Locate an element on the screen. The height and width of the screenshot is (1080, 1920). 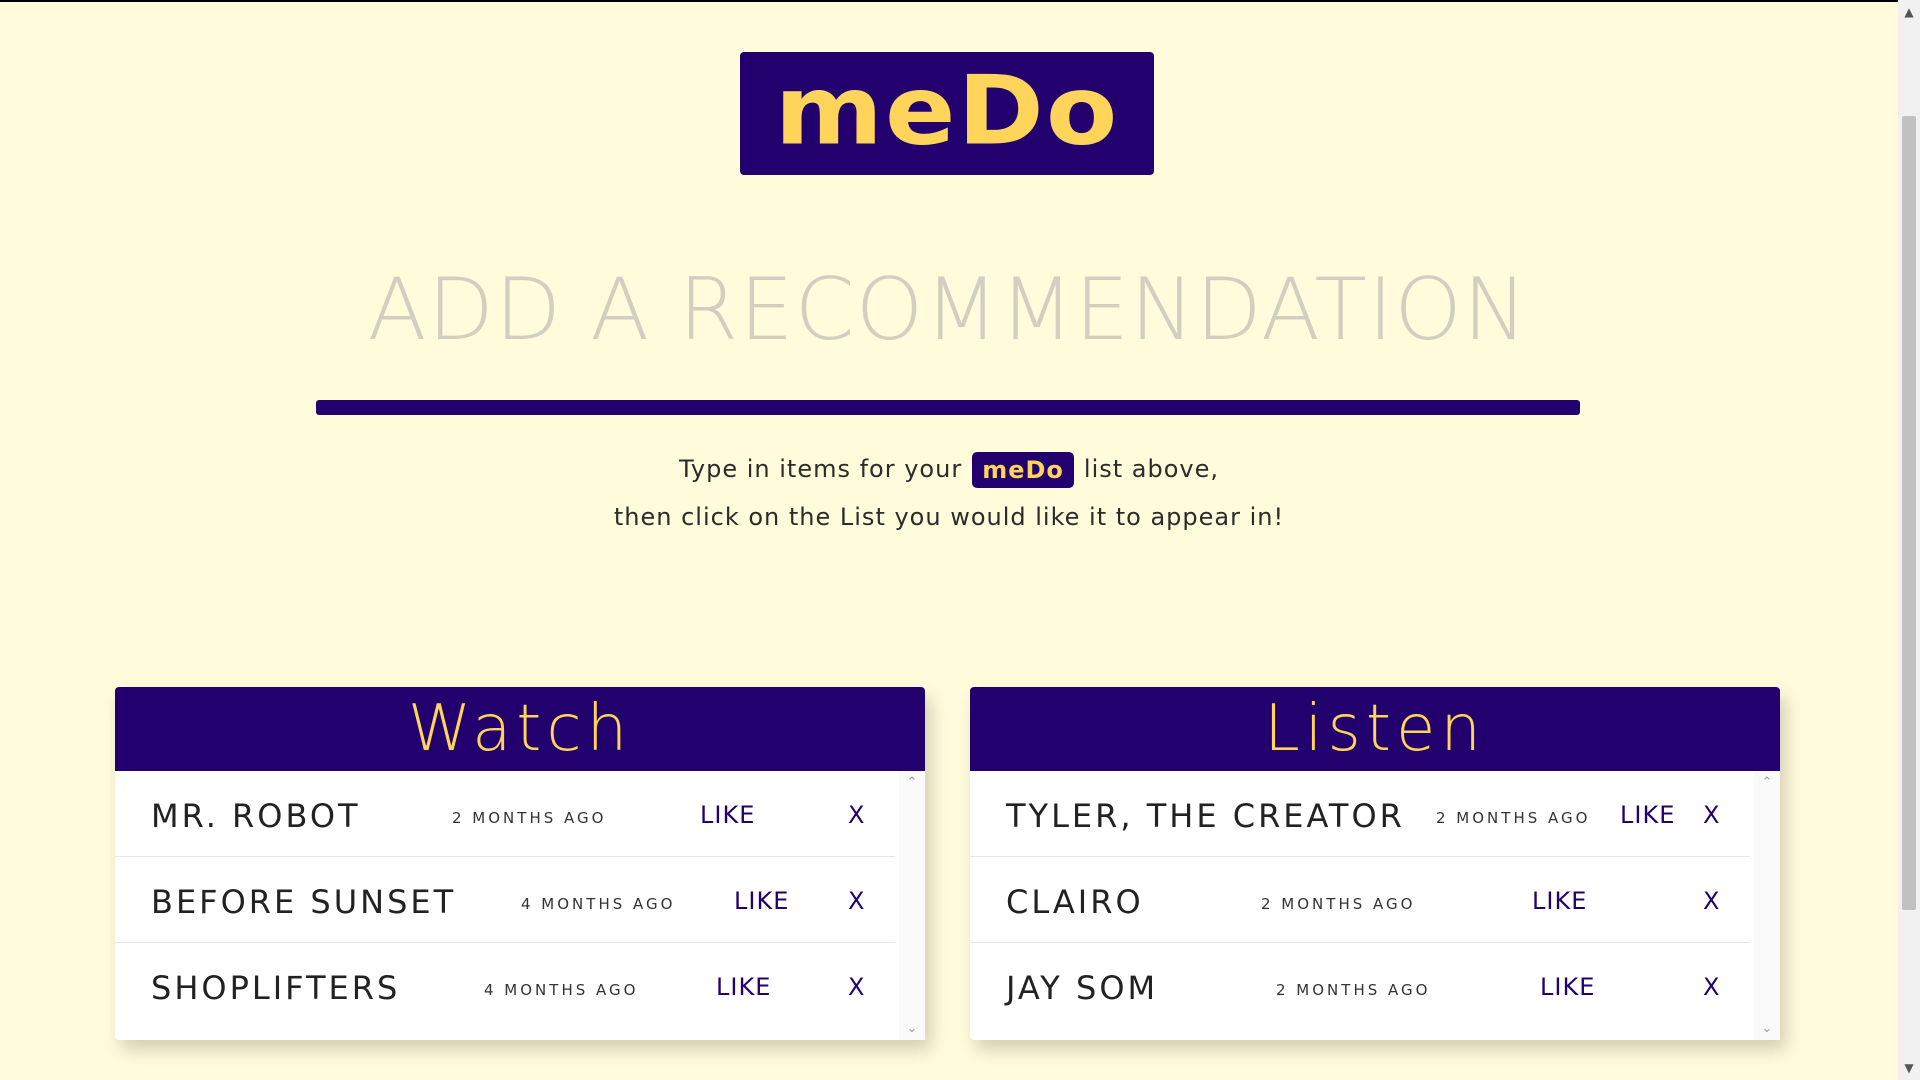
watch-list-title: Watch is located at coordinates (520, 729).